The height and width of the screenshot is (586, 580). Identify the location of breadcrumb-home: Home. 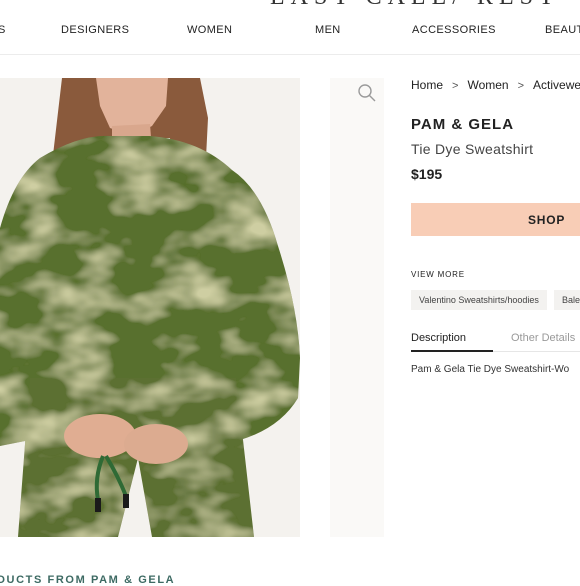
(427, 85).